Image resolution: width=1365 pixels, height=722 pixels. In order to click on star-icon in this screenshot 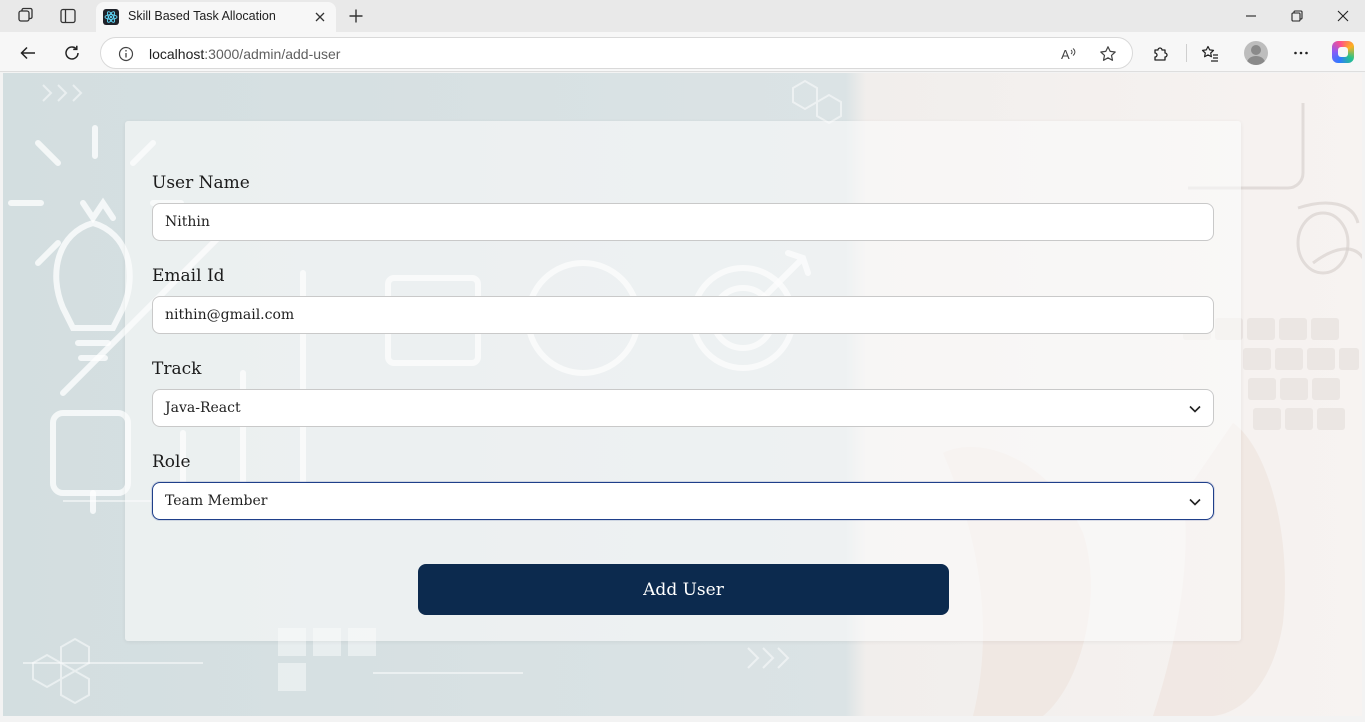, I will do `click(1108, 54)`.